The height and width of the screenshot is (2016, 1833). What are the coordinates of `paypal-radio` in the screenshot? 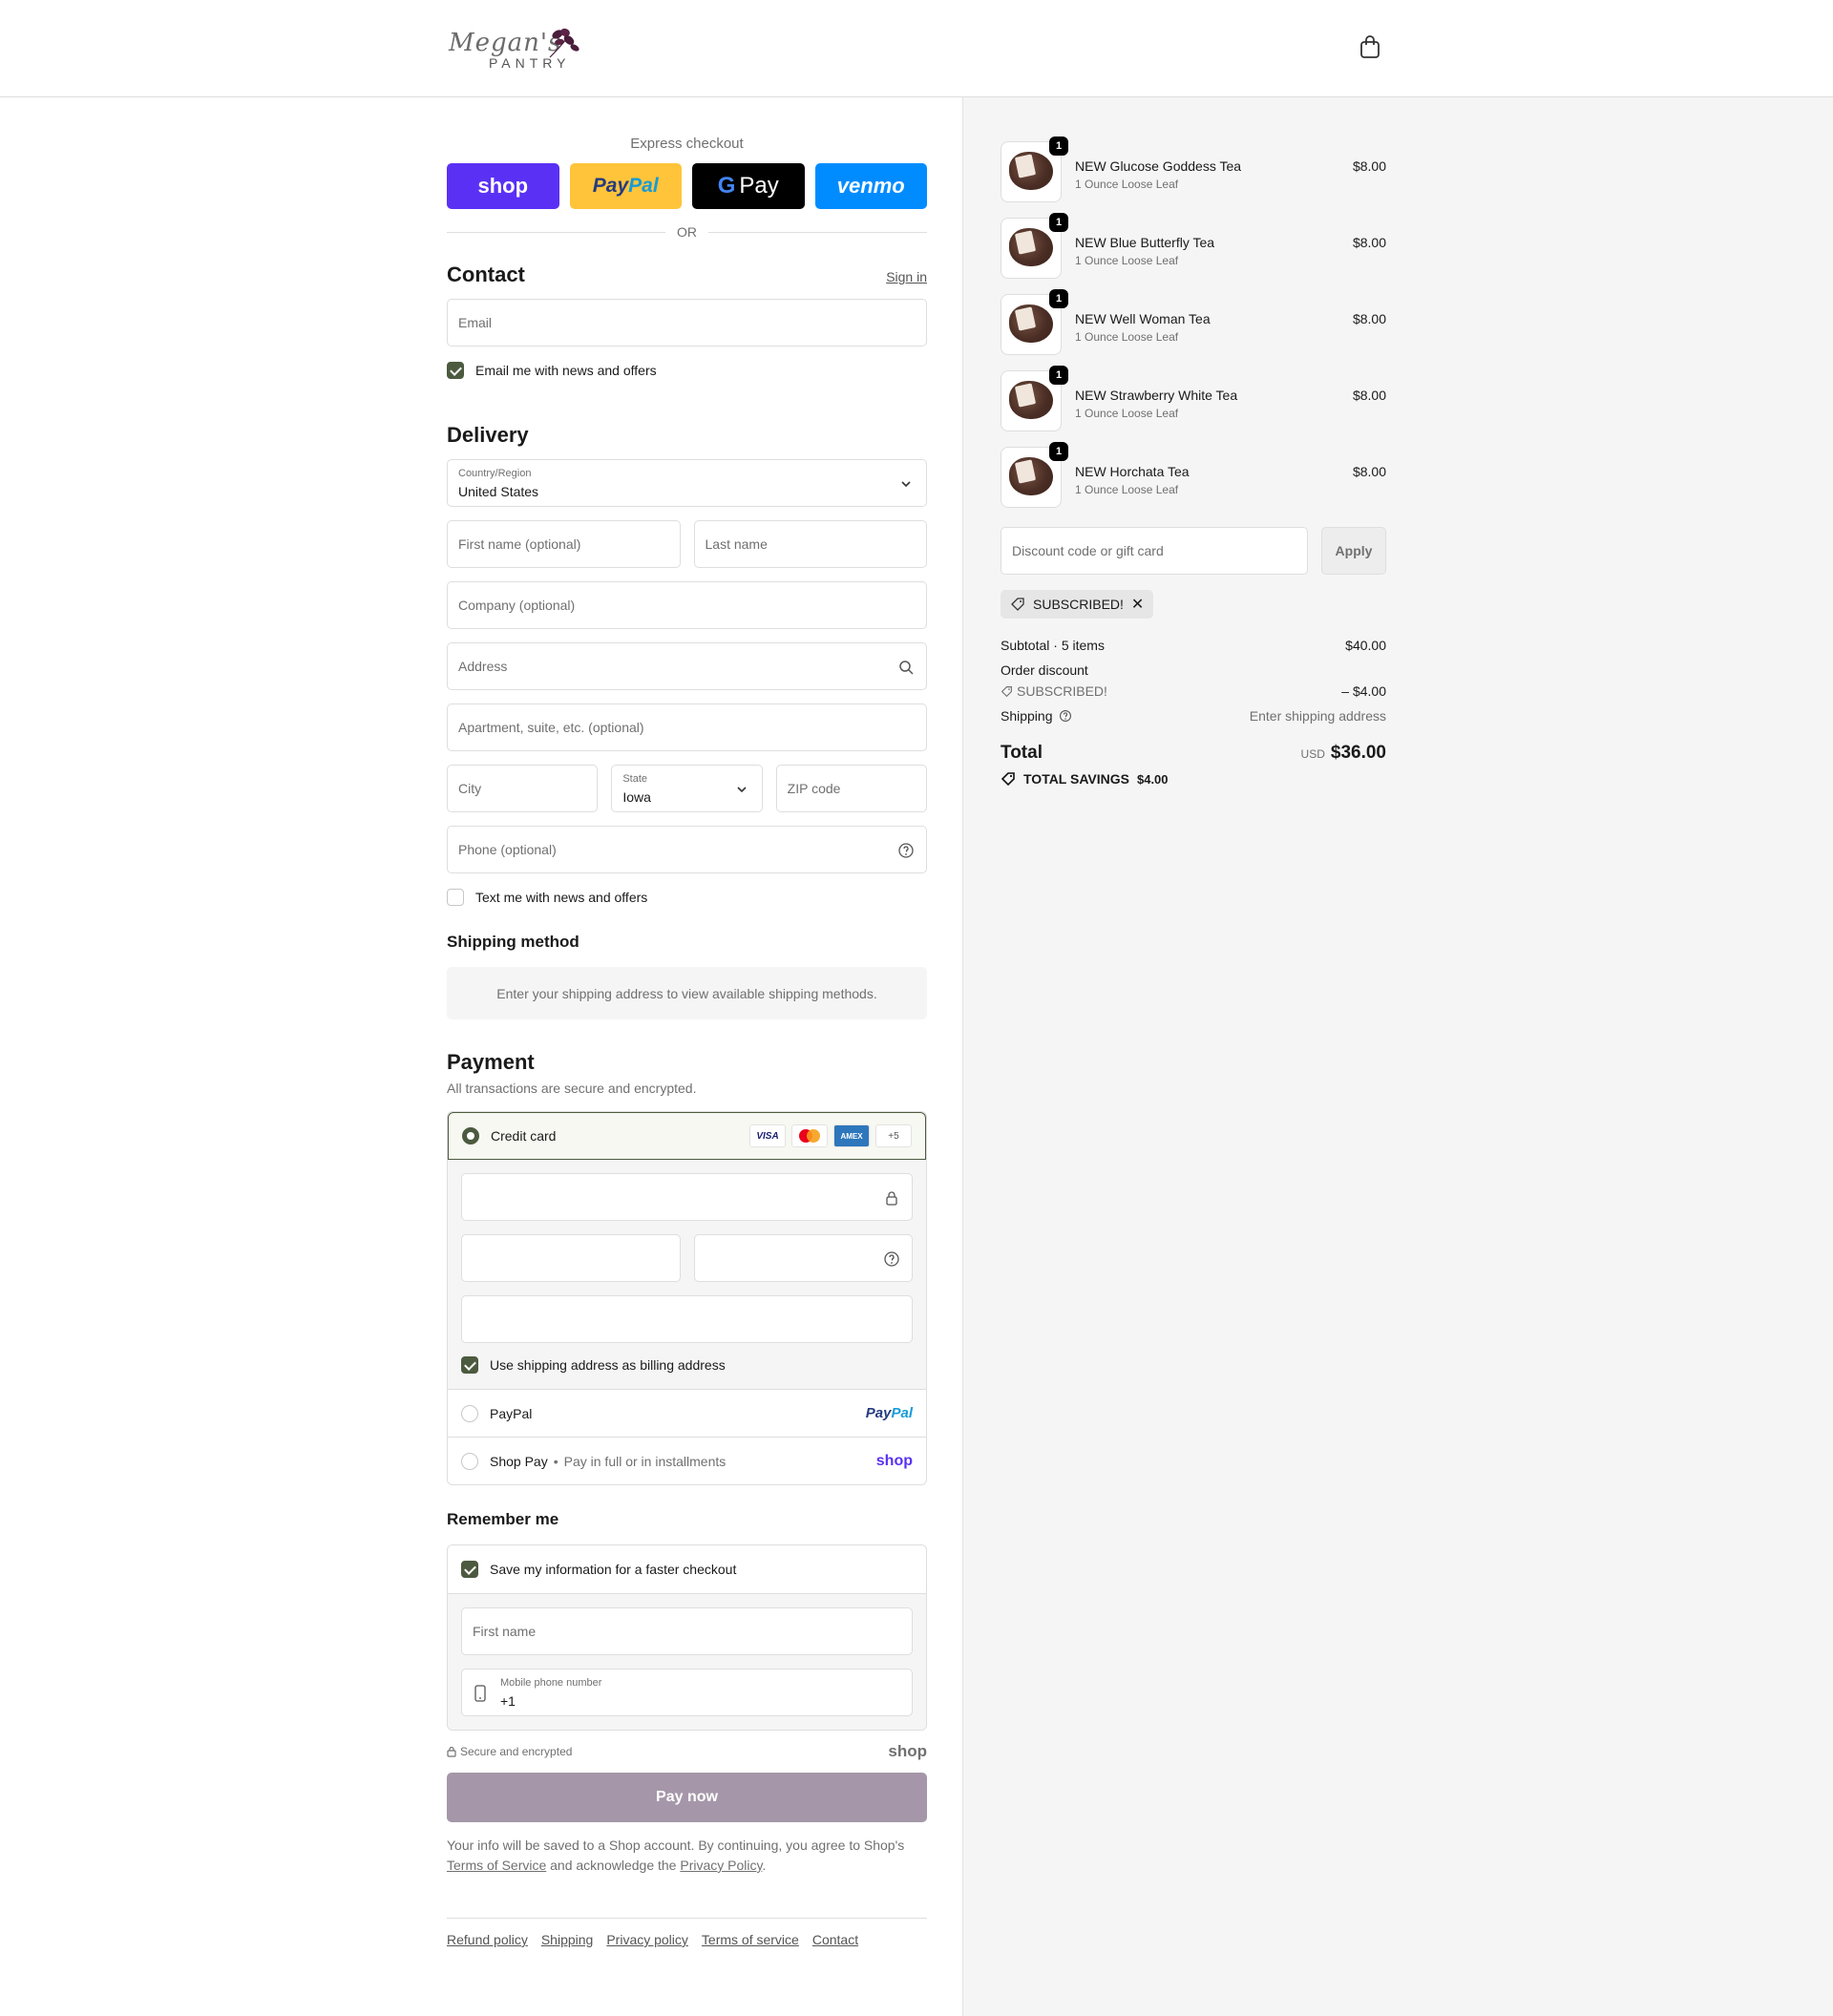 It's located at (469, 1413).